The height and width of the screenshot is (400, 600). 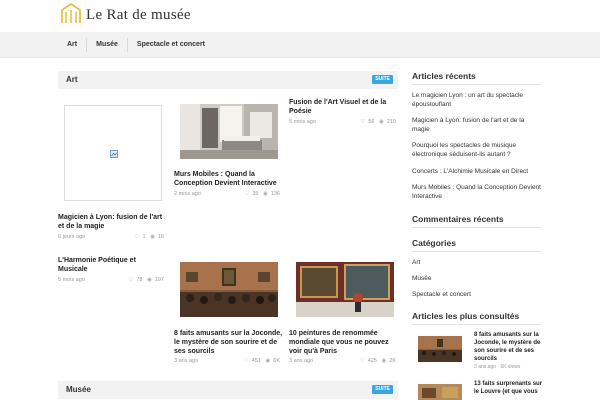 What do you see at coordinates (392, 361) in the screenshot?
I see `views-count: 2K` at bounding box center [392, 361].